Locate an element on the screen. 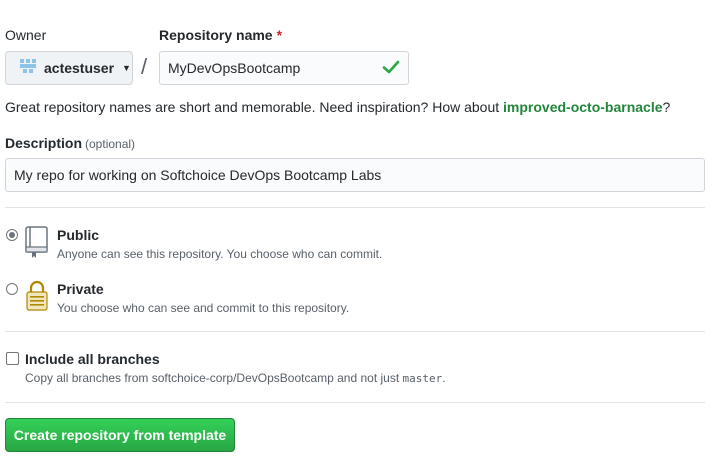  owner-label: Owner is located at coordinates (26, 35).